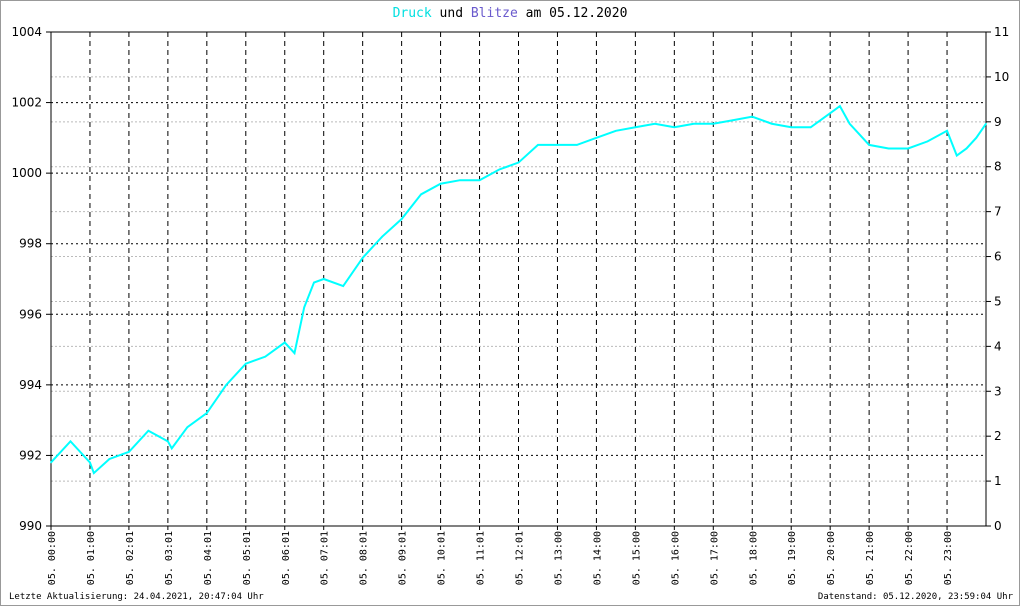 The height and width of the screenshot is (606, 1020). I want to click on y2-tick-label: 5, so click(998, 301).